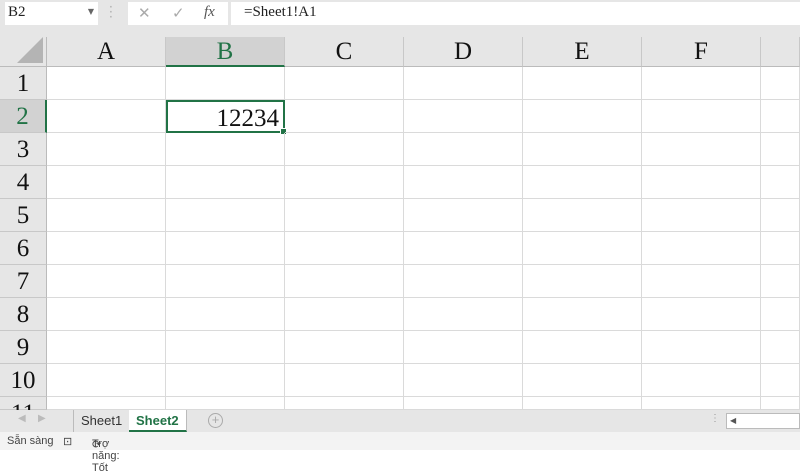 The image size is (800, 474). What do you see at coordinates (23, 380) in the screenshot?
I see `row-header-10: 10` at bounding box center [23, 380].